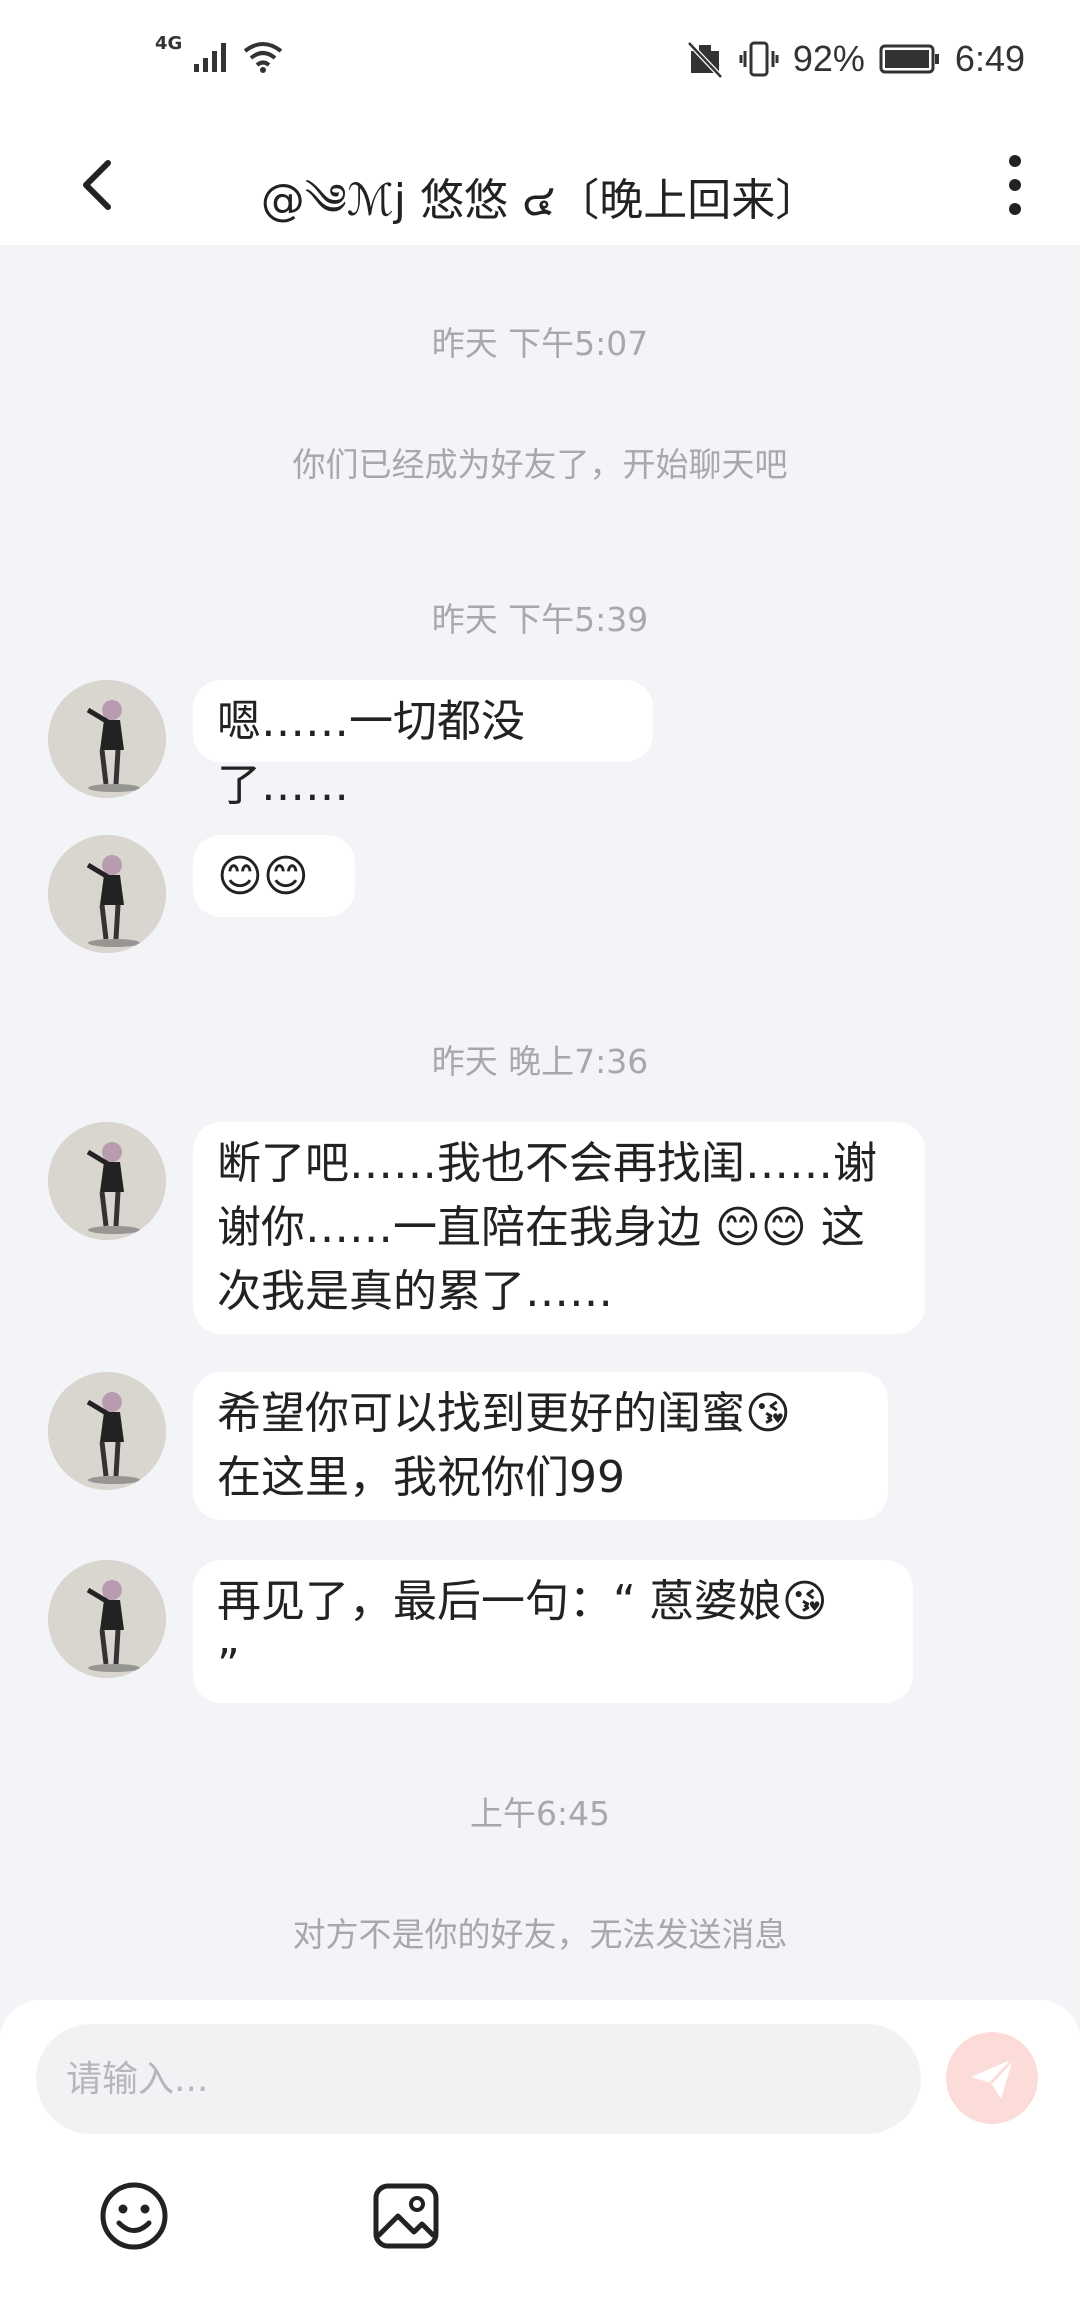 The width and height of the screenshot is (1080, 2310). I want to click on emoji-button, so click(134, 2216).